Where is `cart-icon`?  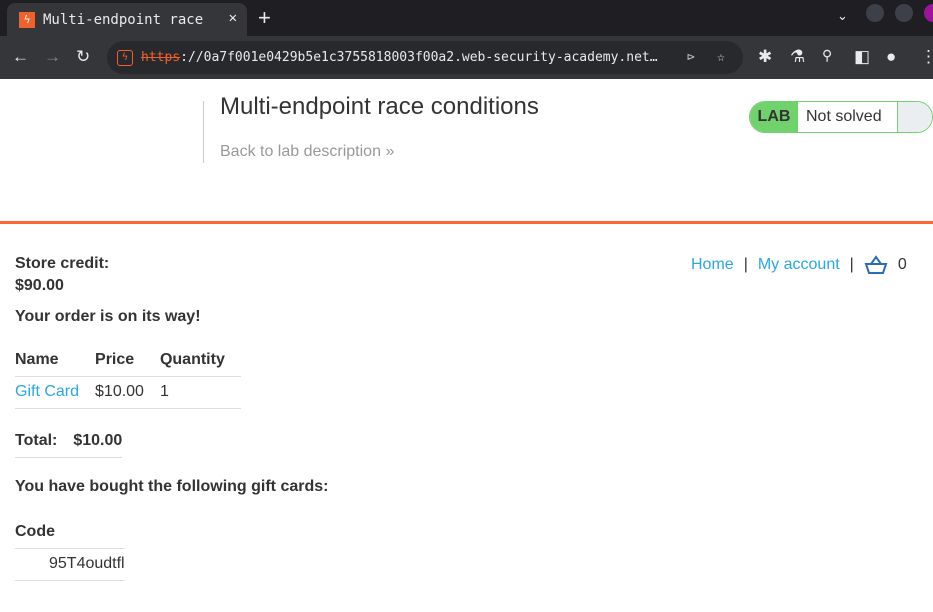 cart-icon is located at coordinates (876, 265).